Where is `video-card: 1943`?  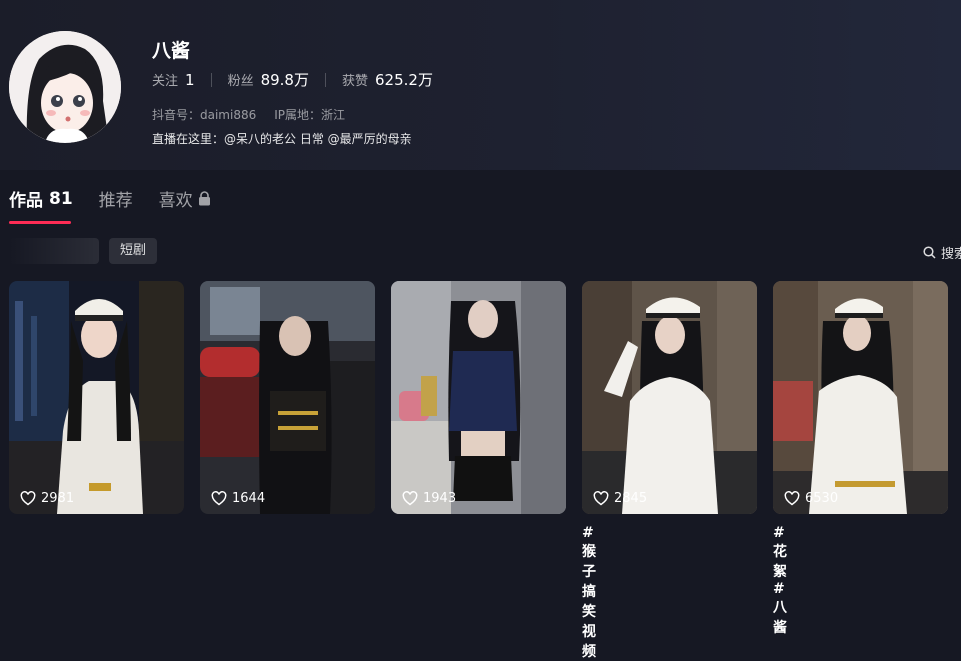 video-card: 1943 is located at coordinates (478, 397).